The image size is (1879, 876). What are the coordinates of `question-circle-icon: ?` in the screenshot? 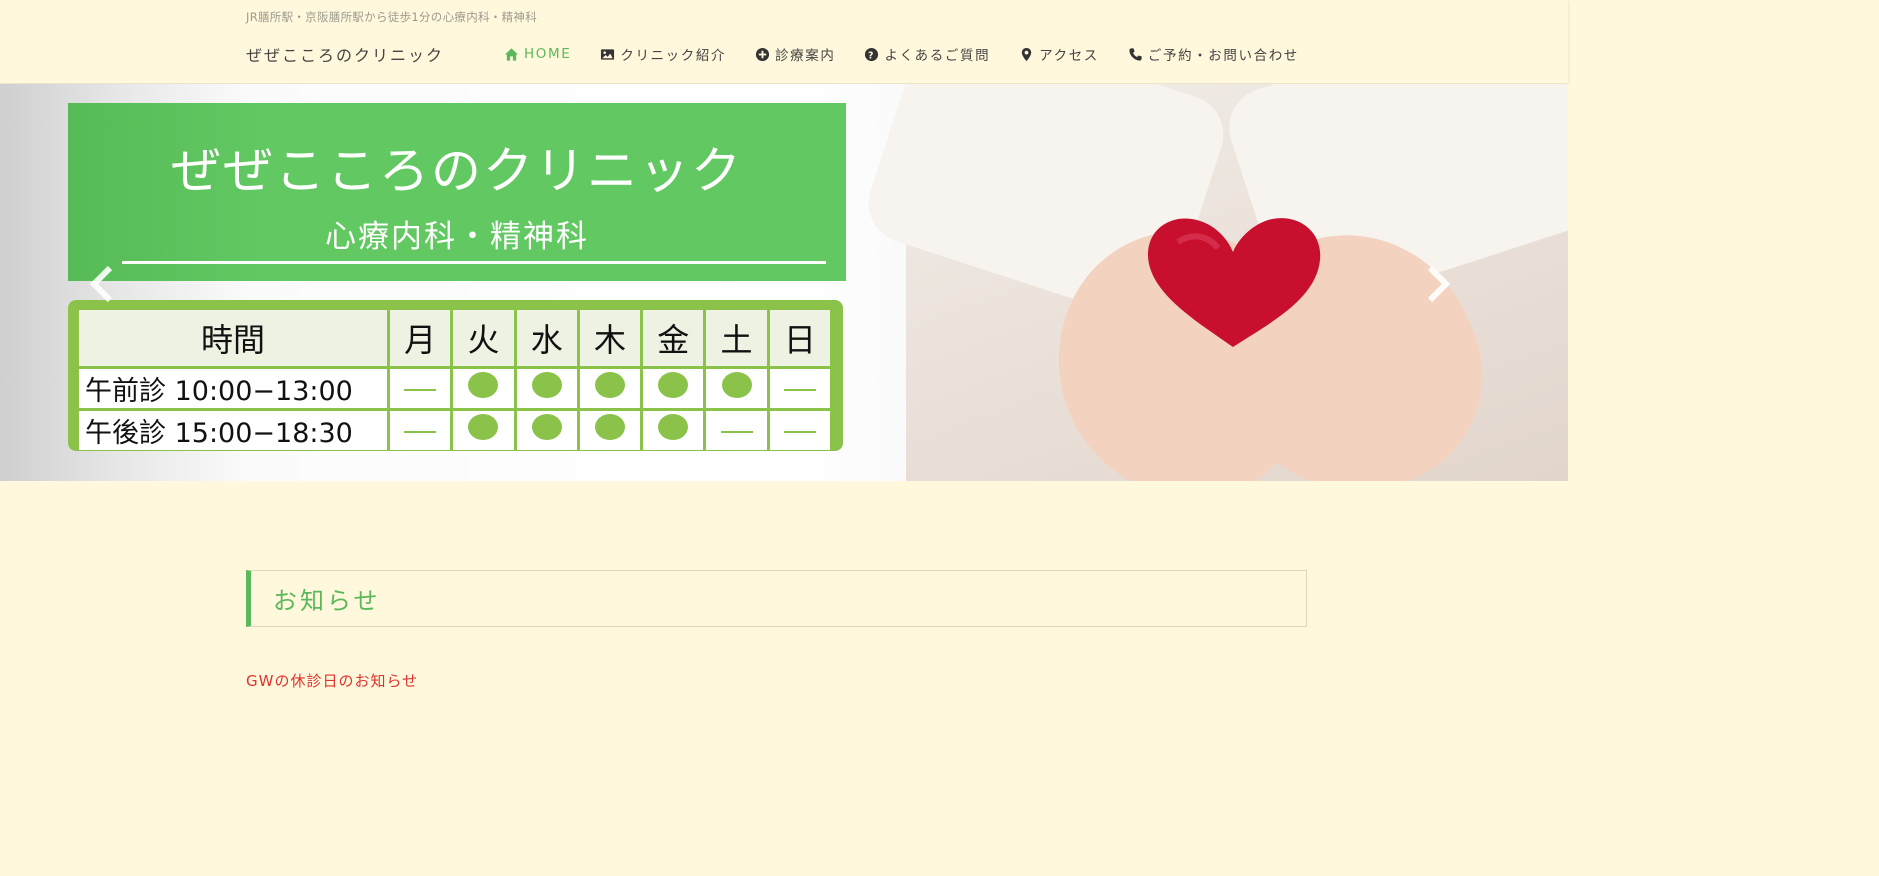 It's located at (872, 54).